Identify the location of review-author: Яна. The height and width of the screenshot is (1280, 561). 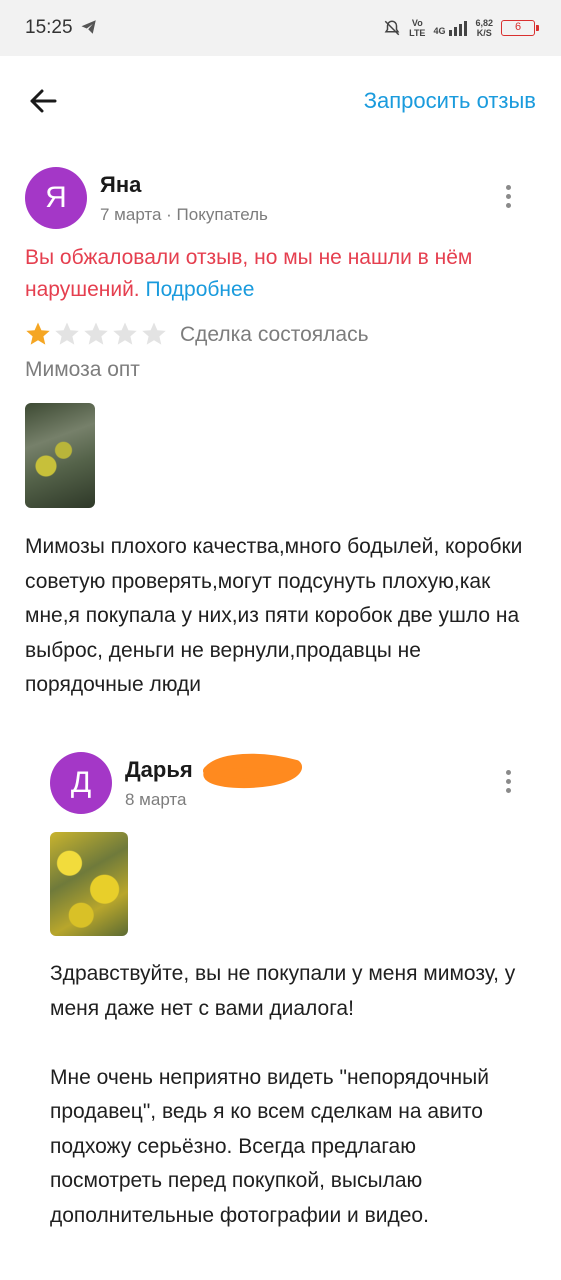
(120, 185).